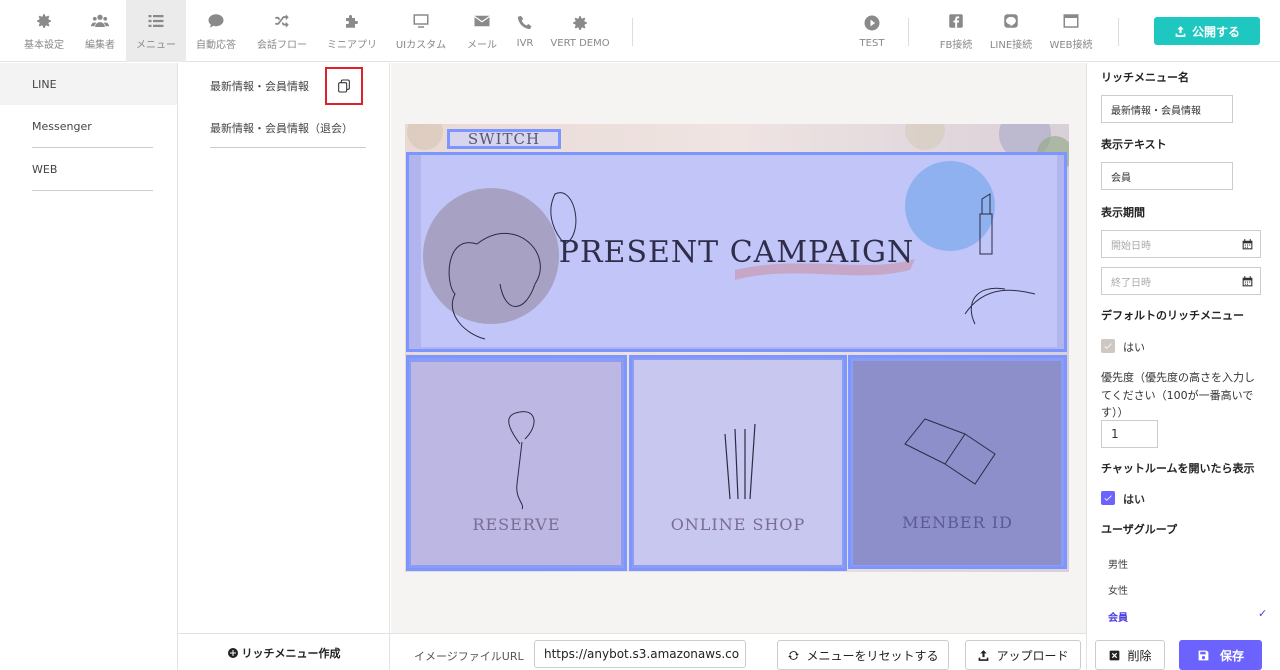 This screenshot has height=670, width=1280. Describe the element at coordinates (872, 31) in the screenshot. I see `nav-test: TEST` at that location.